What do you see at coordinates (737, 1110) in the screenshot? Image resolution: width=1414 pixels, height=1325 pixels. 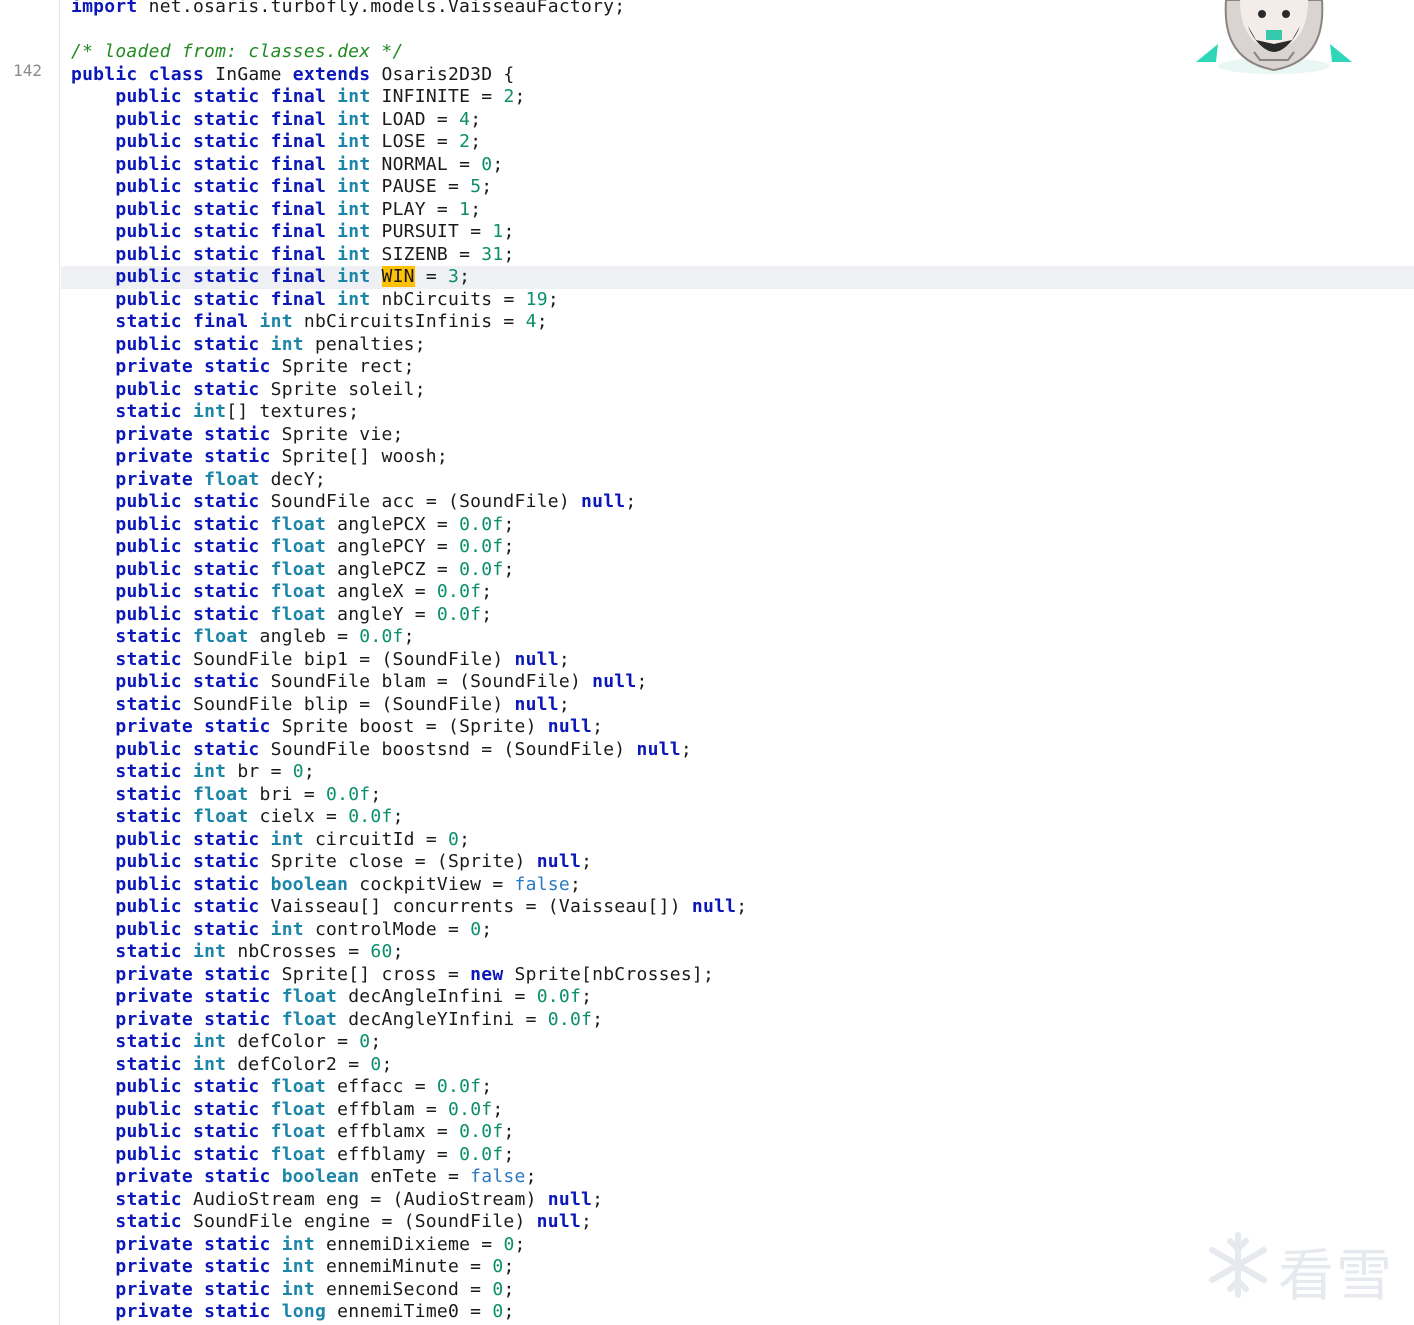 I see `code-line: public static float effblam = 0.0f;` at bounding box center [737, 1110].